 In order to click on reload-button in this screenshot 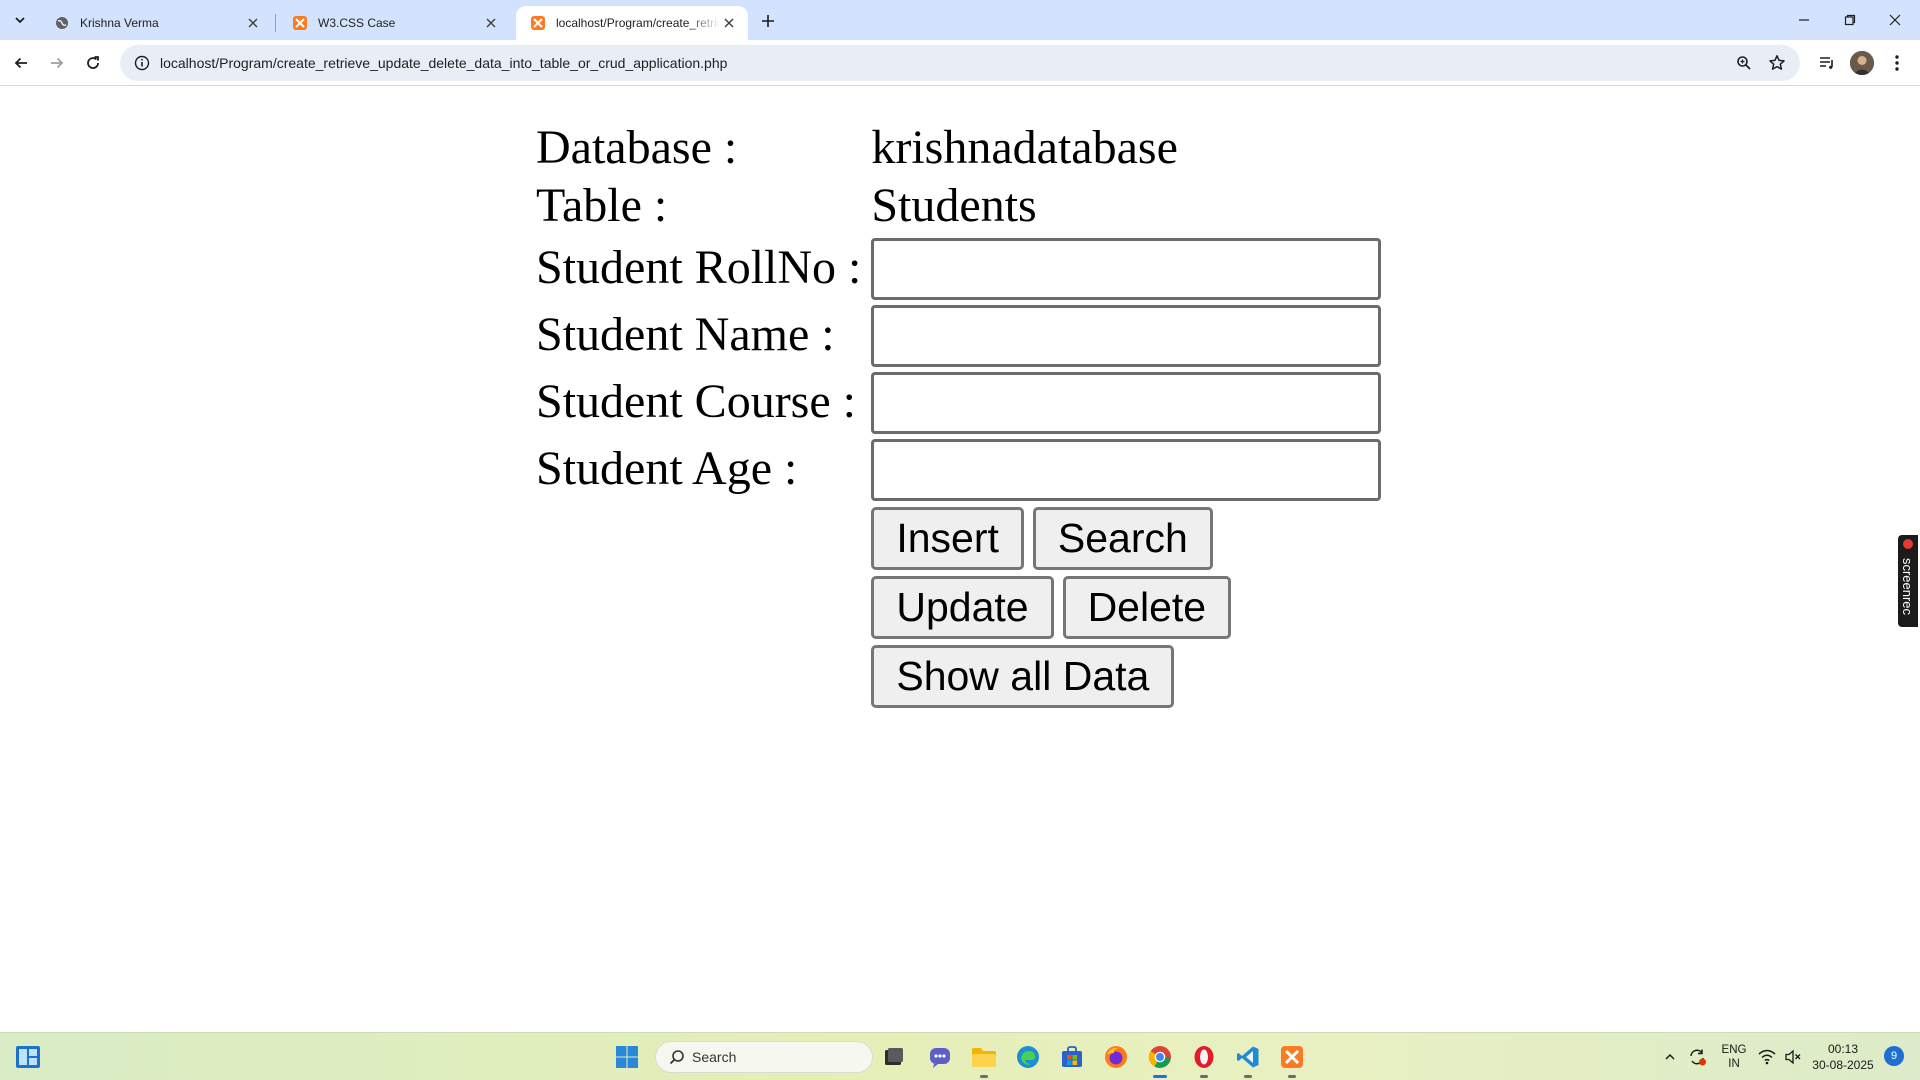, I will do `click(93, 63)`.